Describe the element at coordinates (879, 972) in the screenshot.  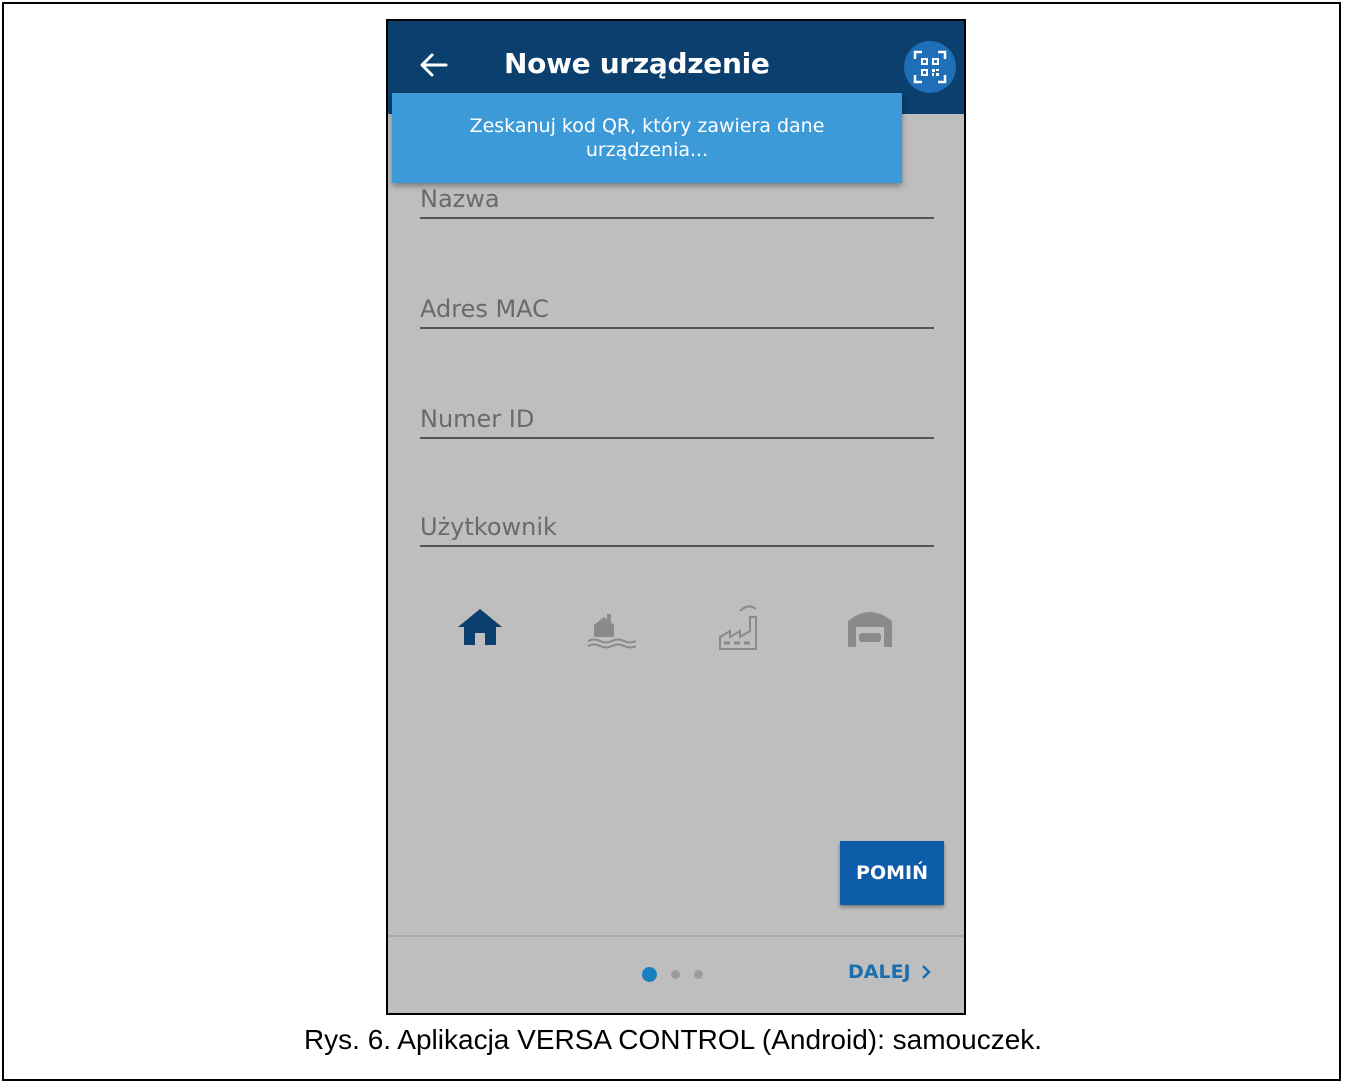
I see `next-label: DALEJ` at that location.